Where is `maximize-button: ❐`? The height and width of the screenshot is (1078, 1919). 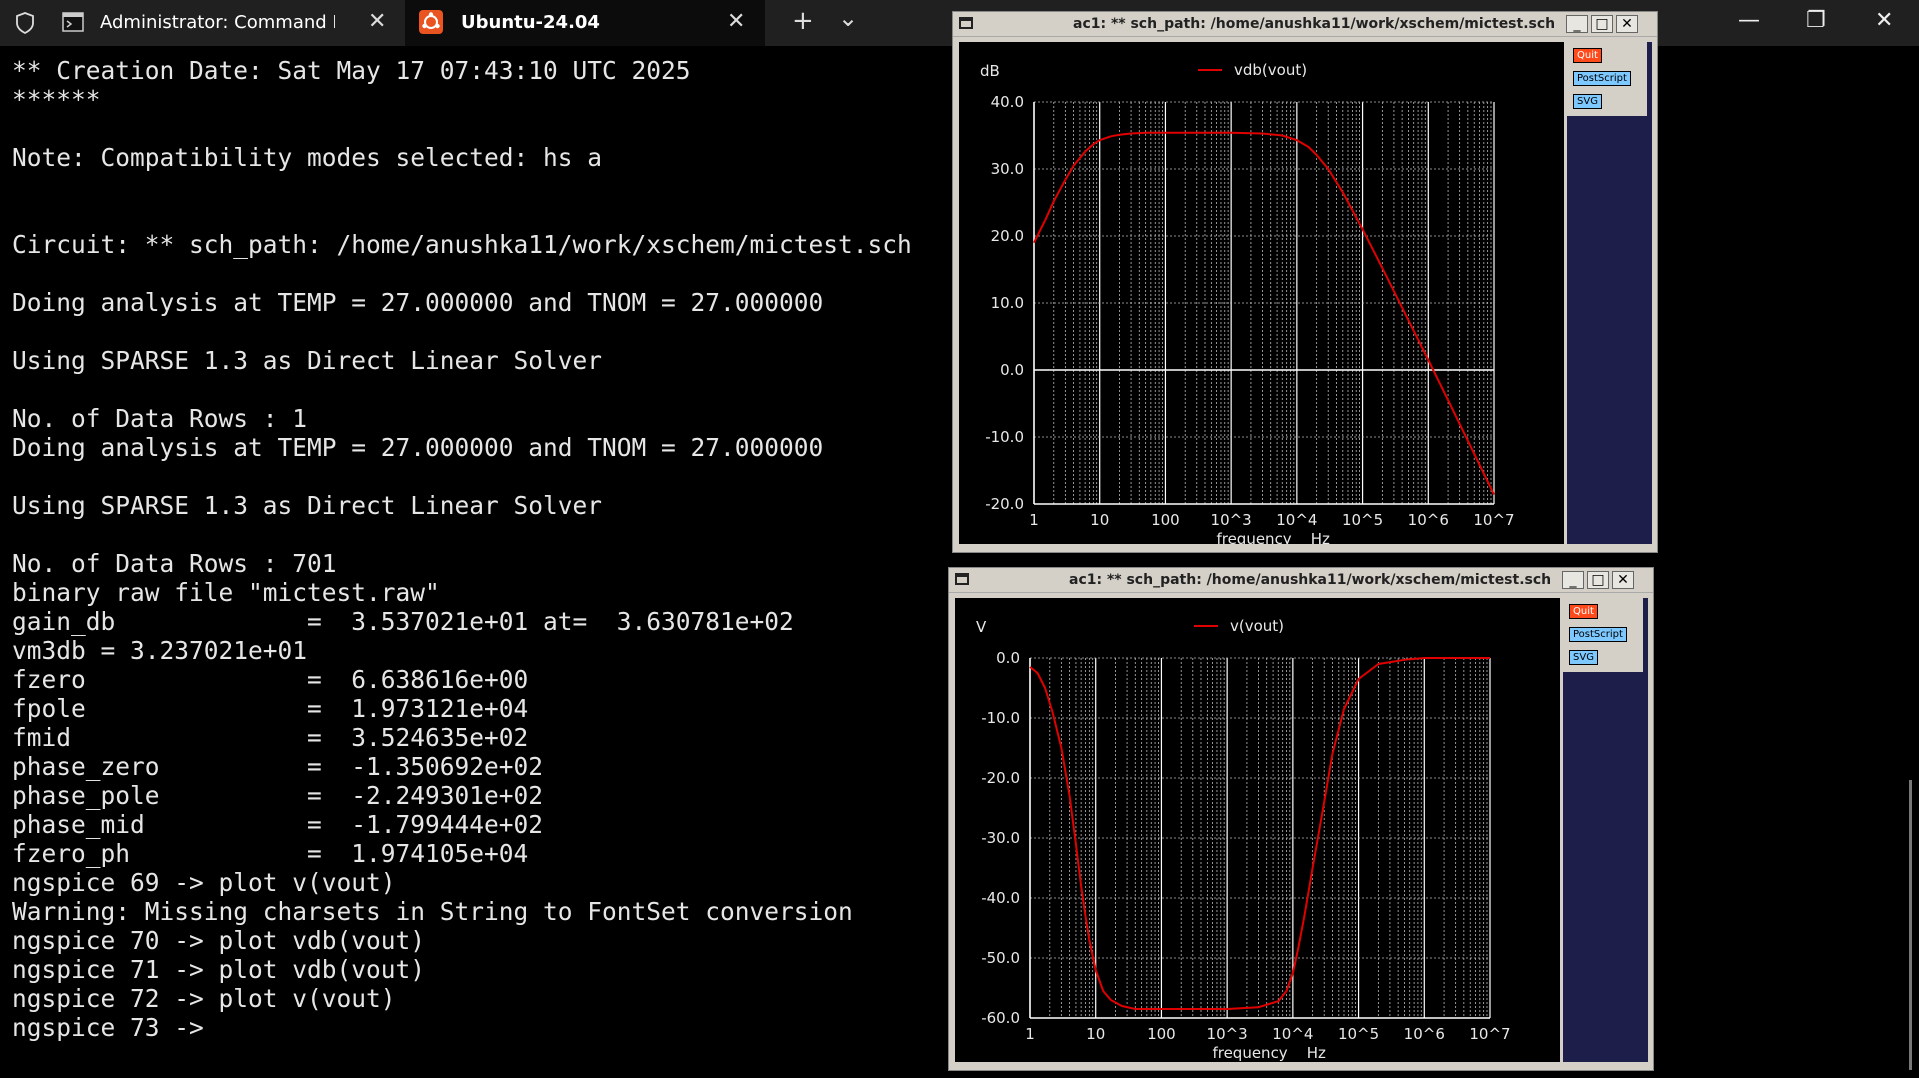 maximize-button: ❐ is located at coordinates (1816, 20).